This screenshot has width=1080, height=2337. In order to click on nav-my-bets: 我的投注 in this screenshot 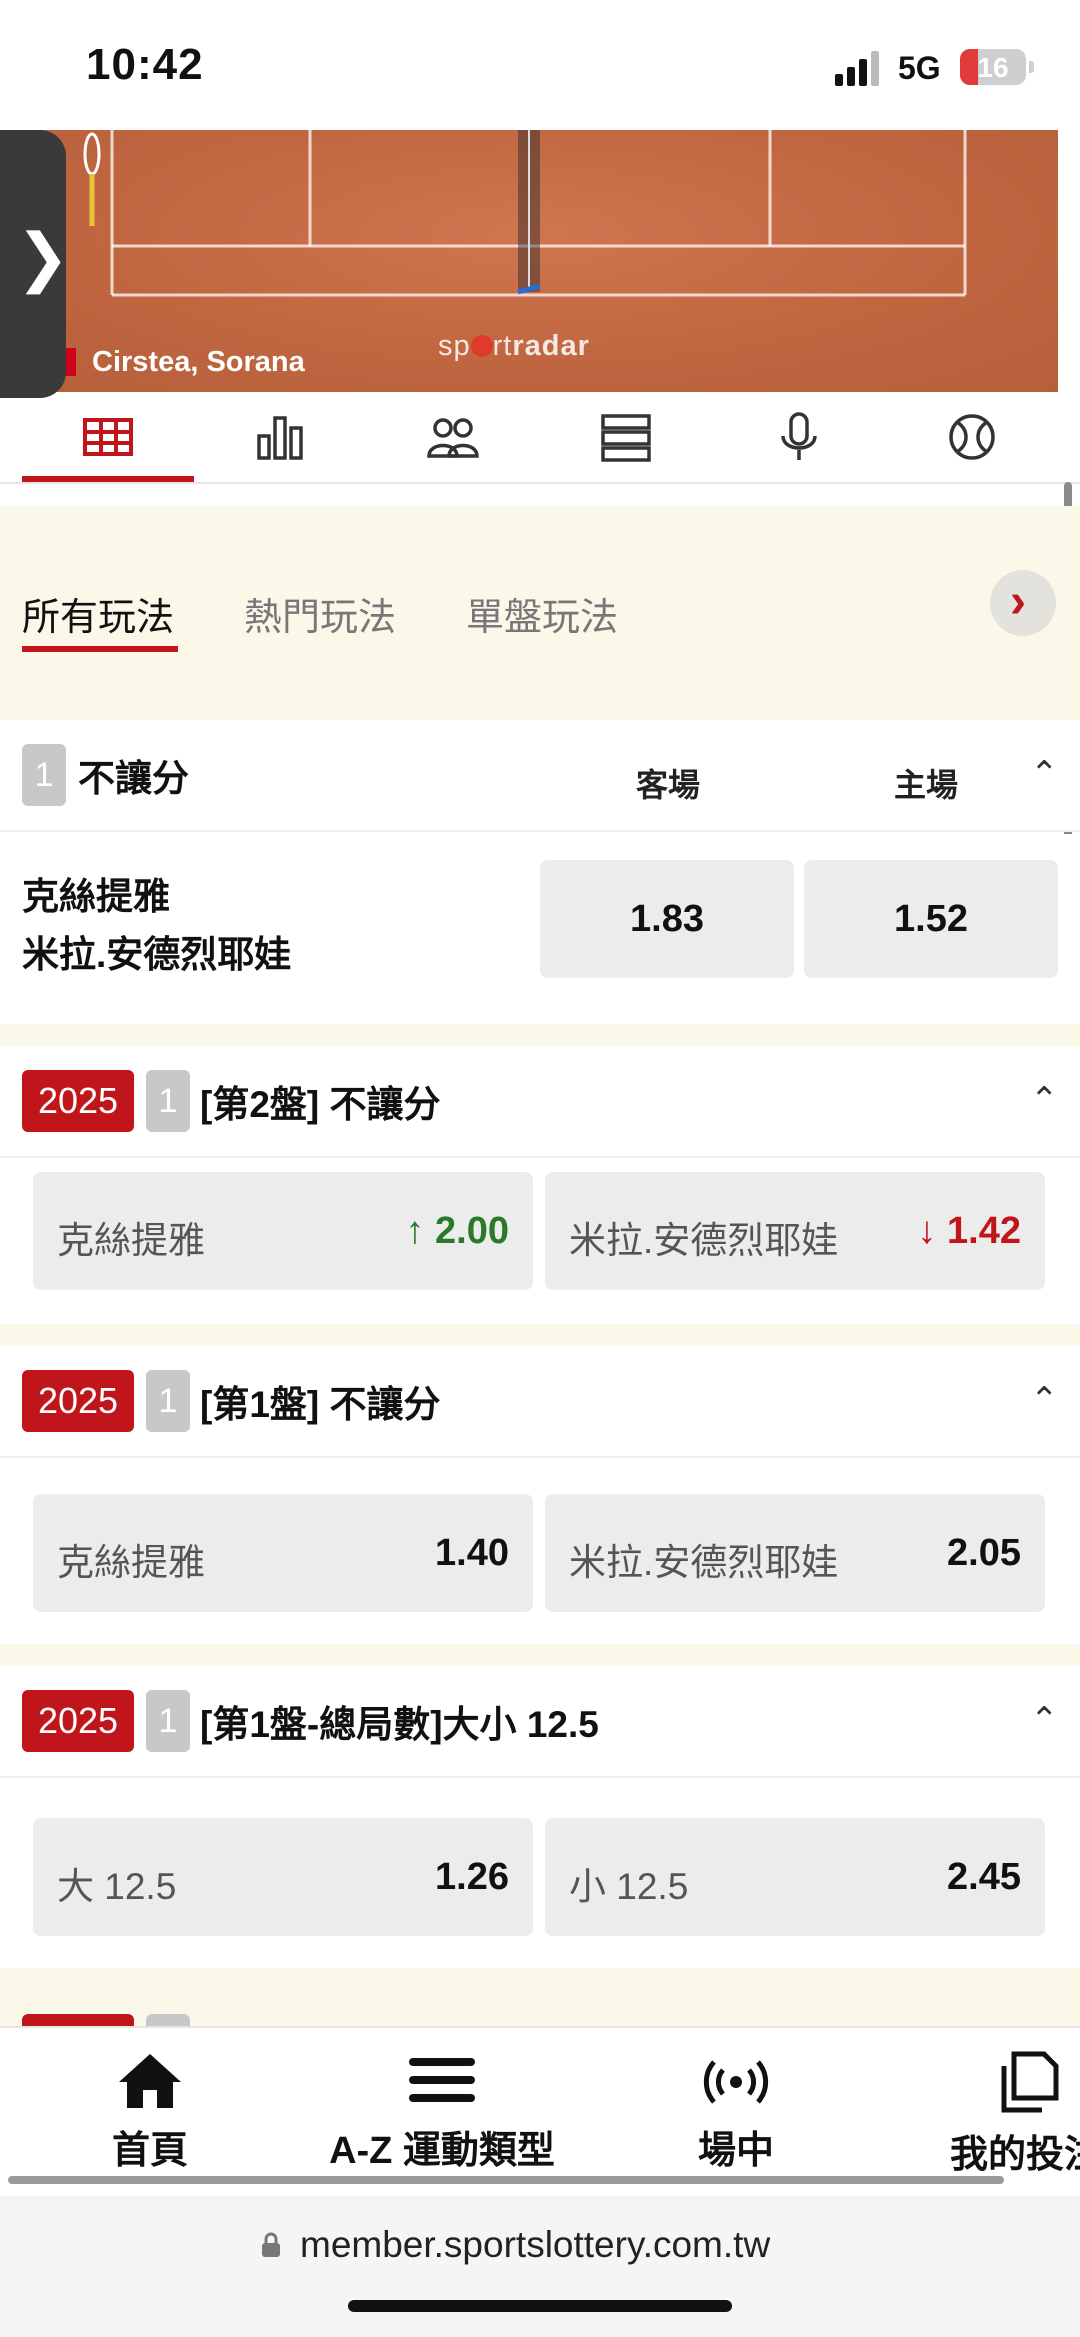, I will do `click(1015, 2114)`.